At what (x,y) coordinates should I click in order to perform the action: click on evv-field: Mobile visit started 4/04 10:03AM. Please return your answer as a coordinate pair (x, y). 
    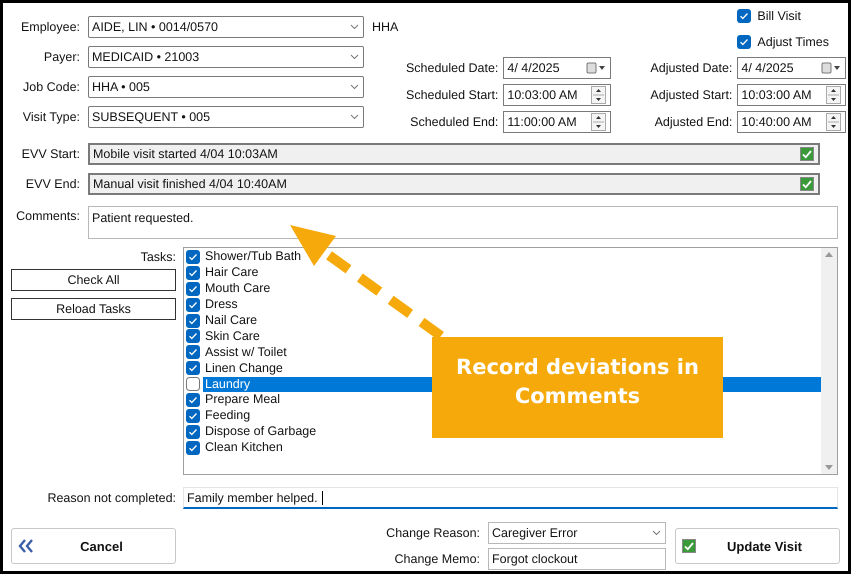
    Looking at the image, I should click on (454, 154).